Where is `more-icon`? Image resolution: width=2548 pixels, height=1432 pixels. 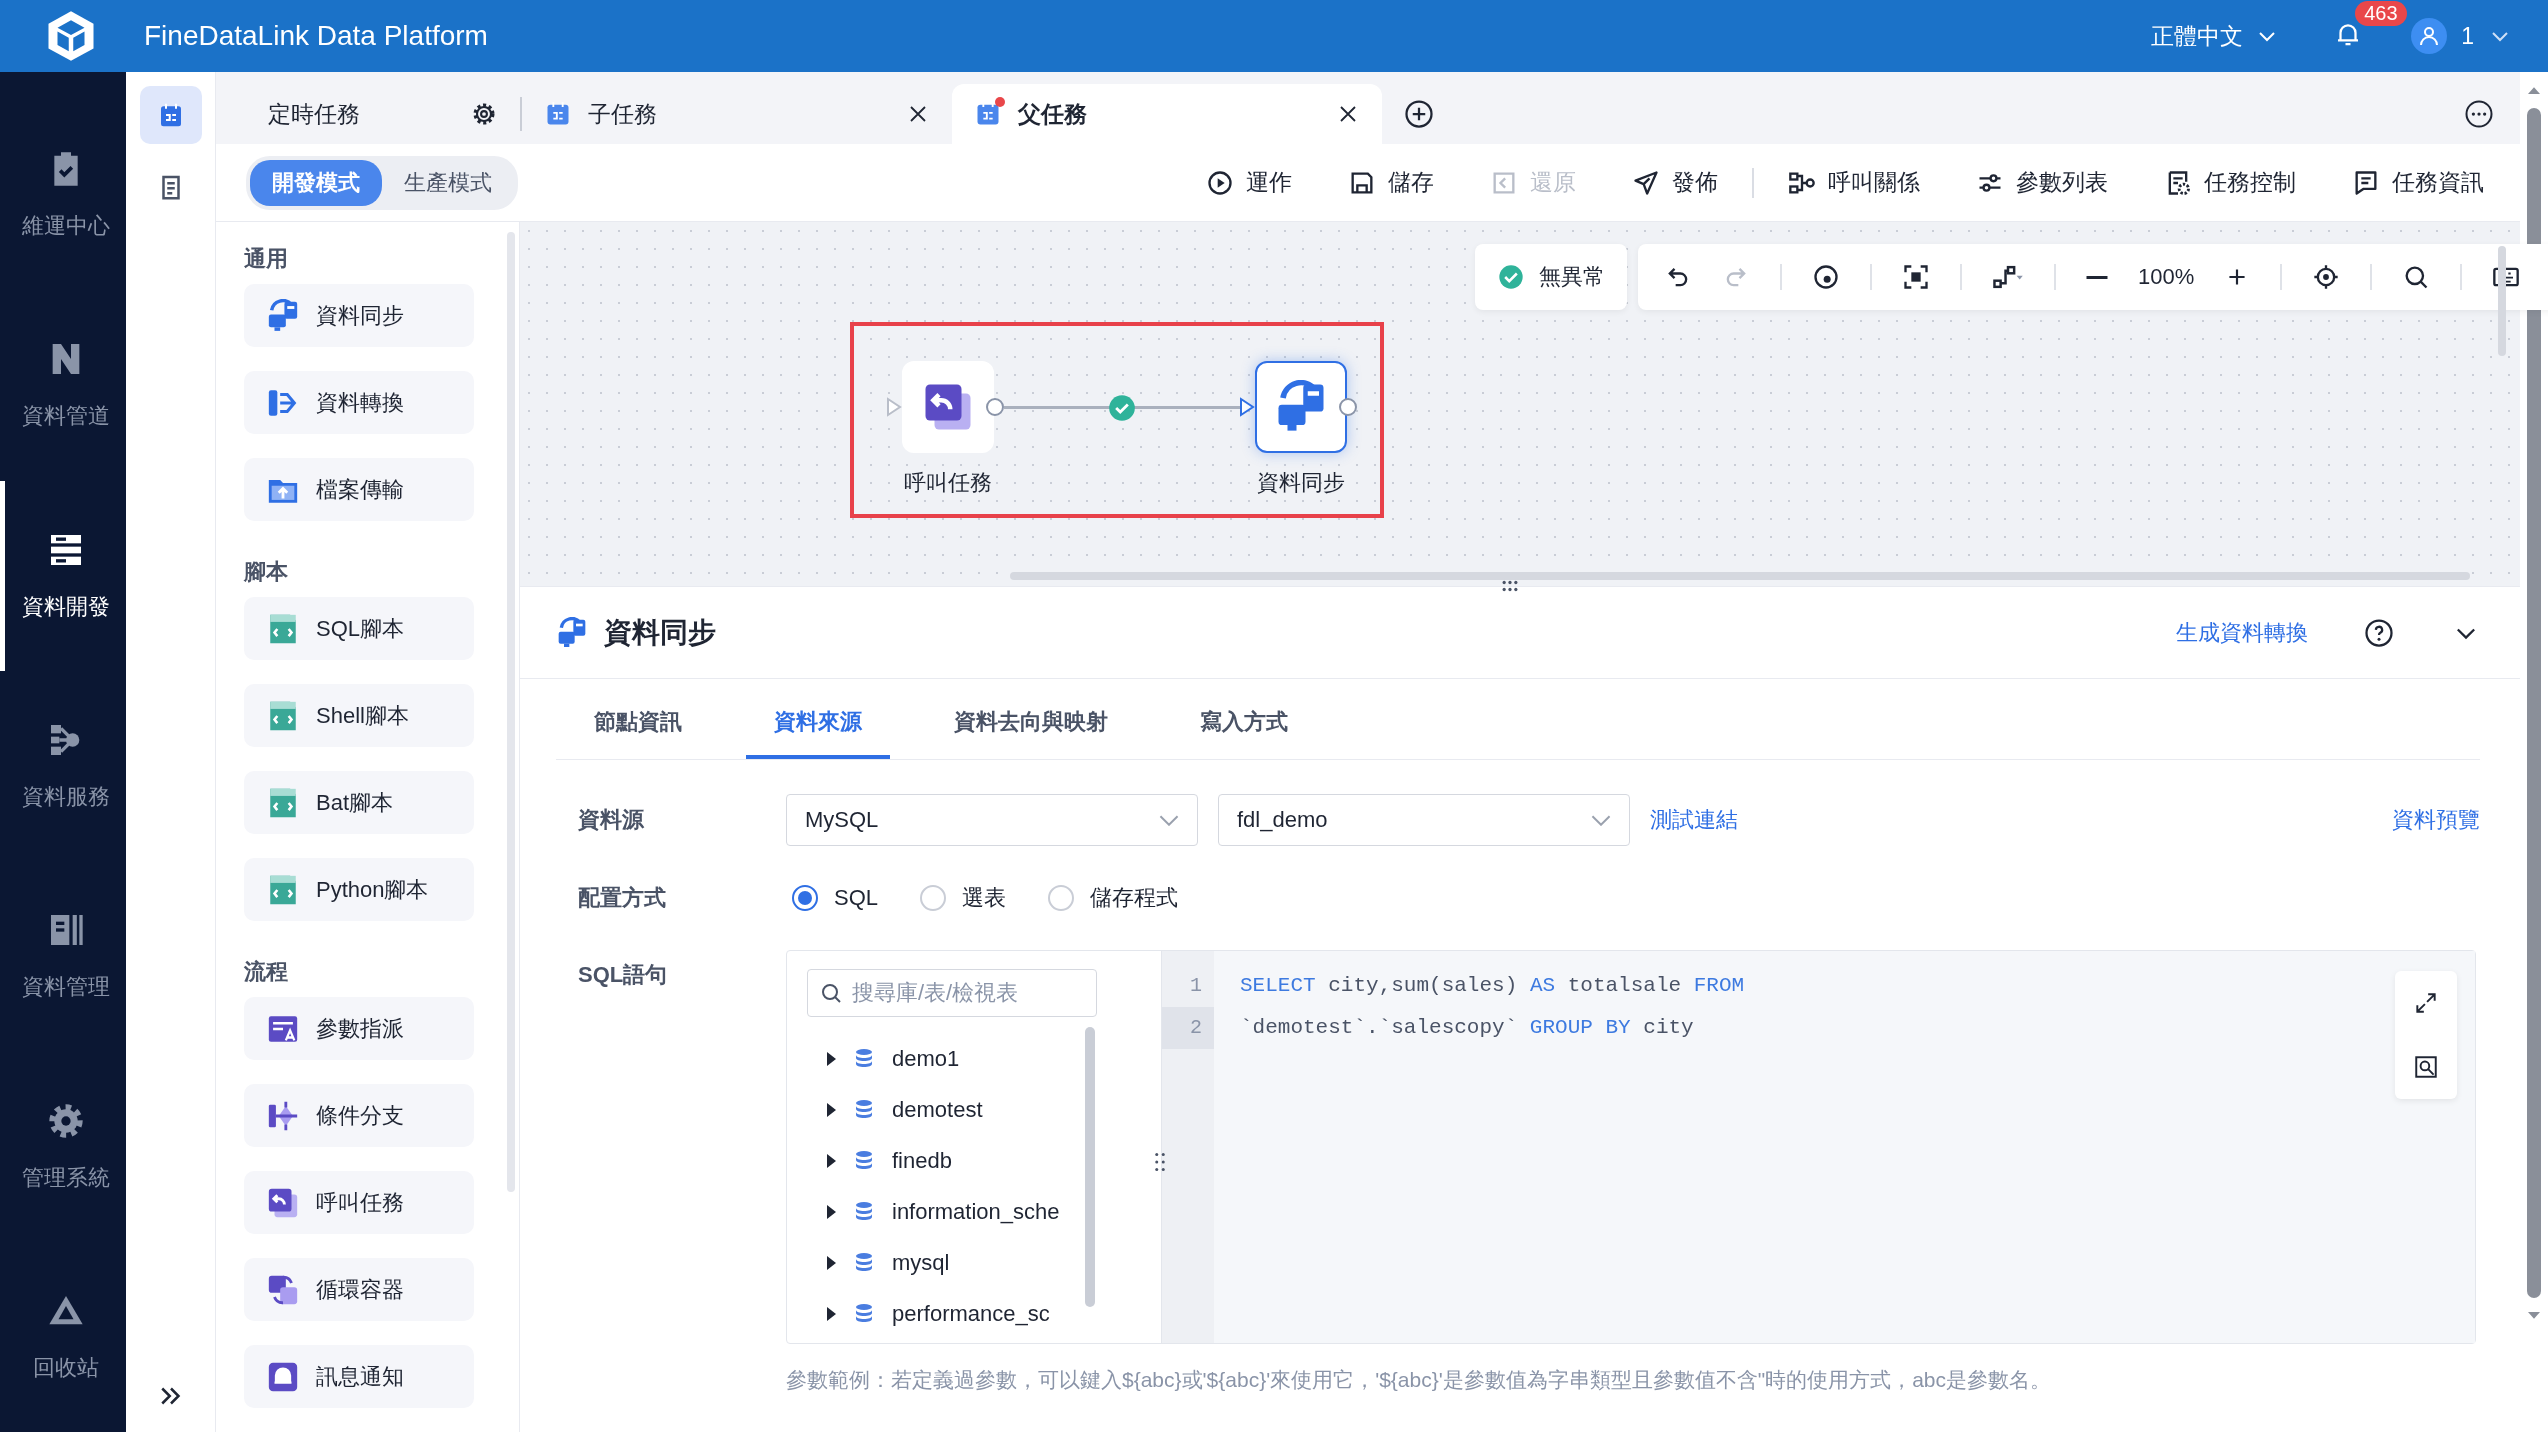 more-icon is located at coordinates (2479, 114).